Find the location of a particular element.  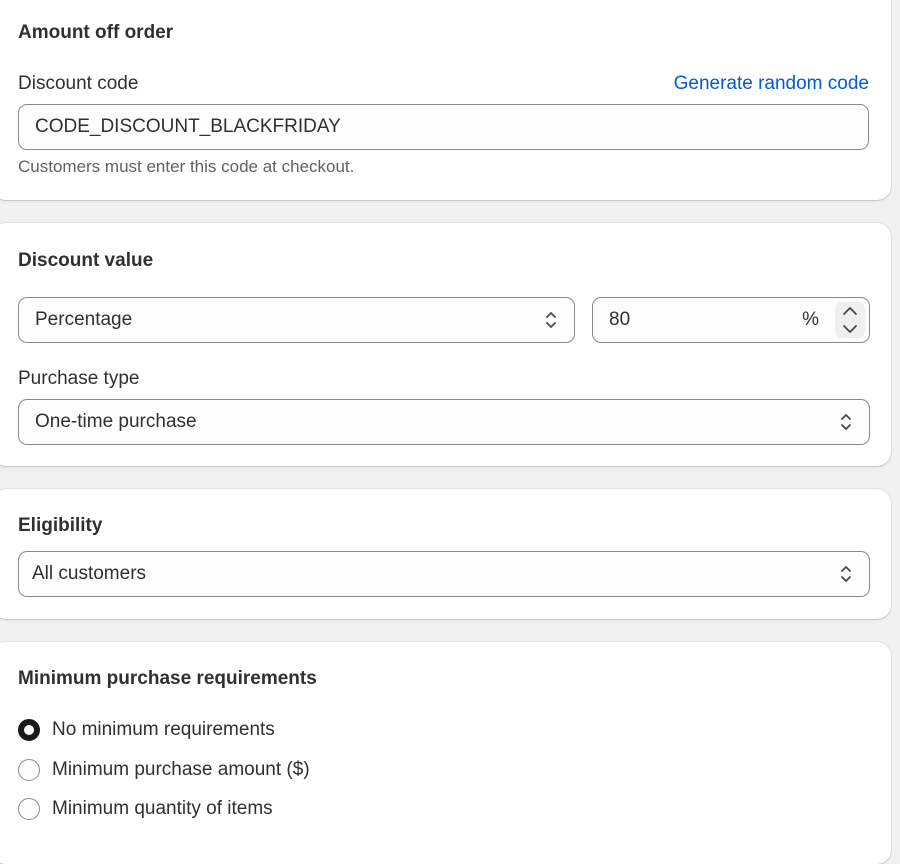

radio-label: Minimum purchase amount ($) is located at coordinates (181, 769).